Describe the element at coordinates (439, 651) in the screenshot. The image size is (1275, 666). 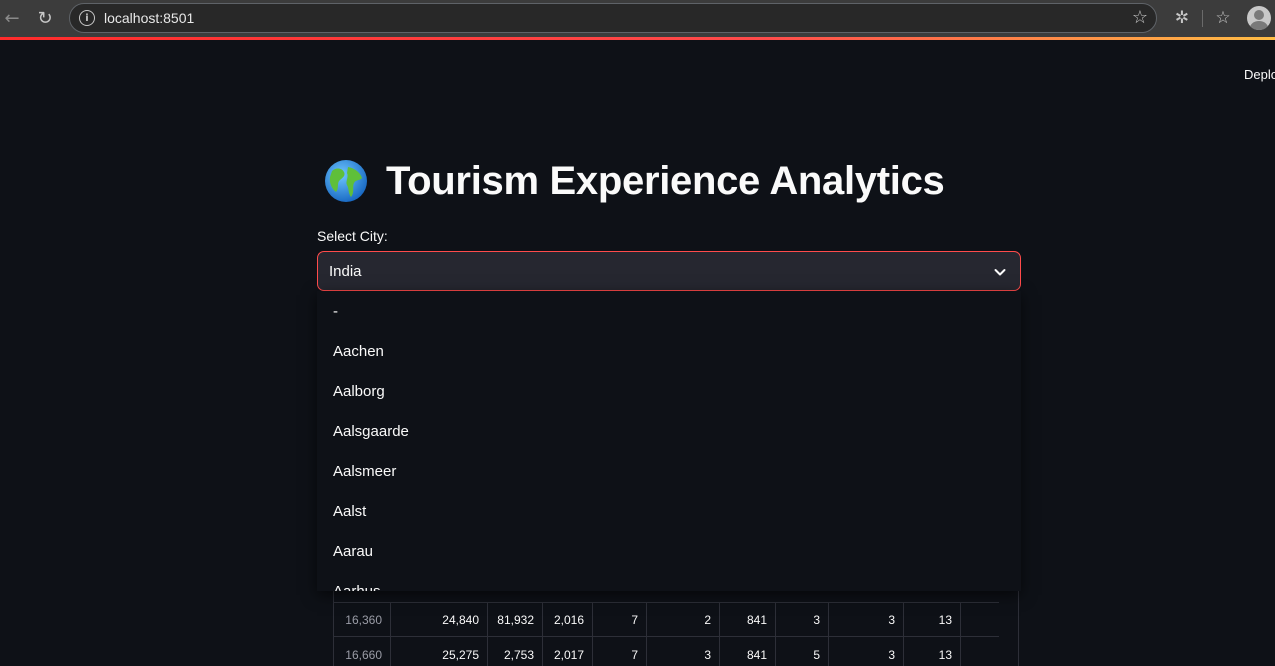
I see `table-cell: 25,275` at that location.